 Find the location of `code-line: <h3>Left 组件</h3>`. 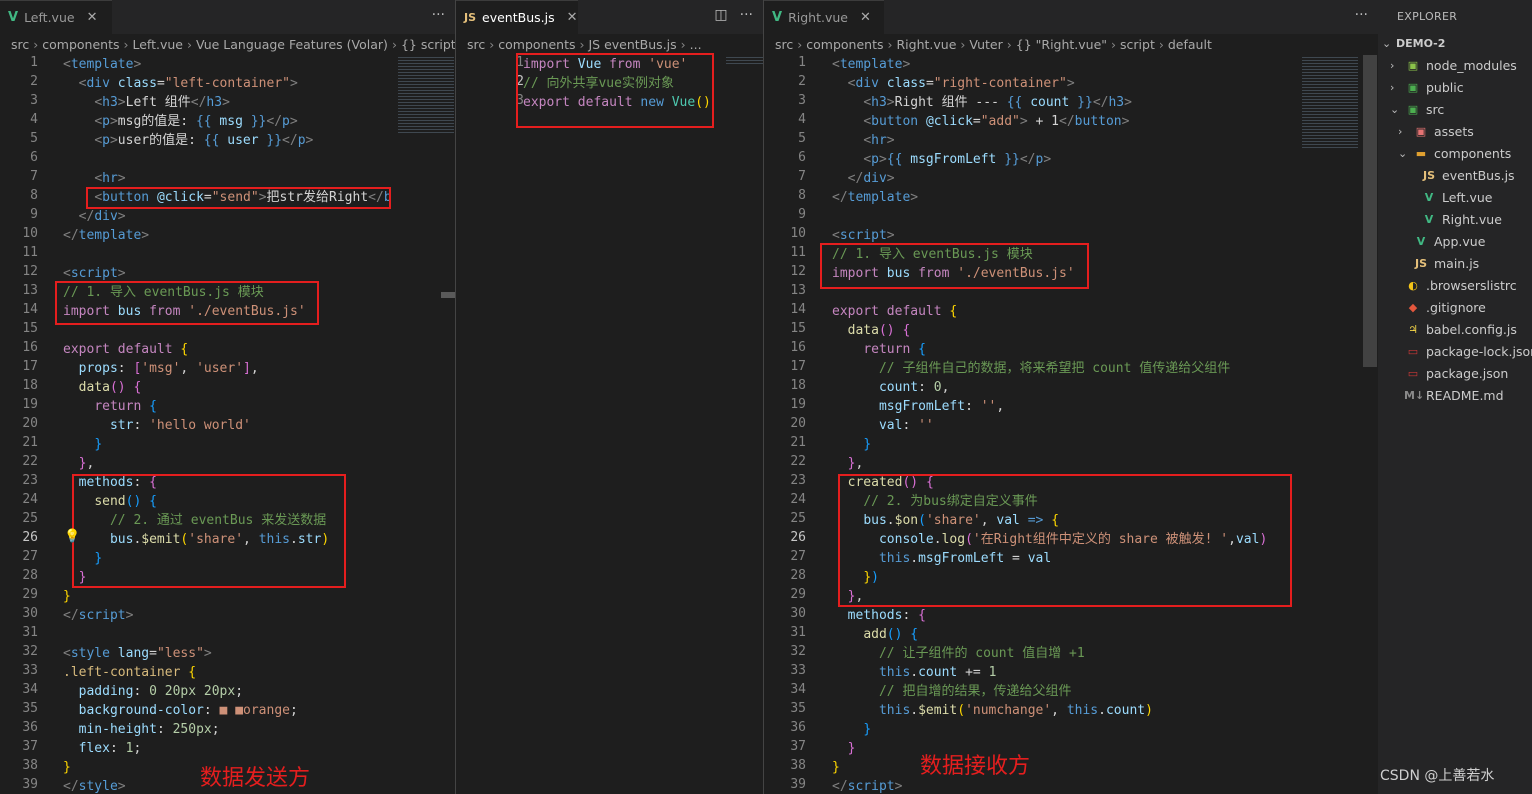

code-line: <h3>Left 组件</h3> is located at coordinates (146, 102).